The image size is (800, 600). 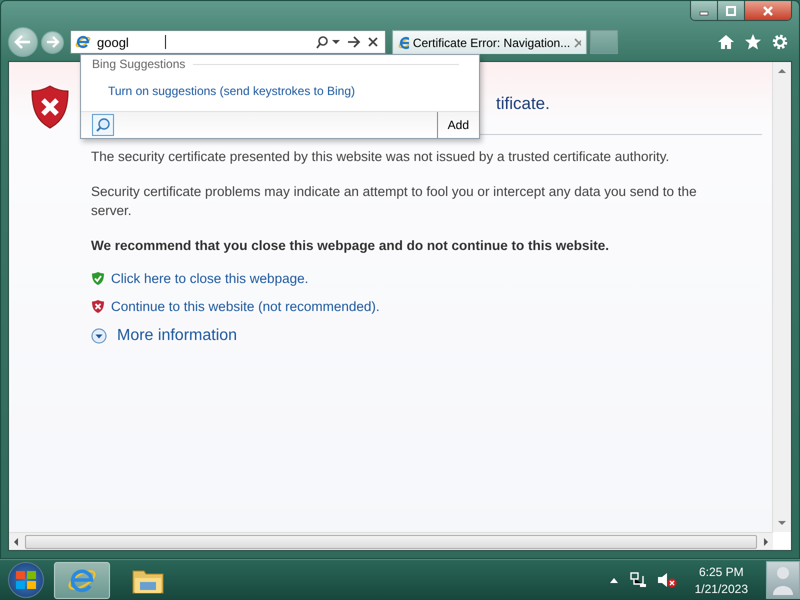 I want to click on recommendation-text: We recommend that you close this webpage and do not continue to this website., so click(x=350, y=246).